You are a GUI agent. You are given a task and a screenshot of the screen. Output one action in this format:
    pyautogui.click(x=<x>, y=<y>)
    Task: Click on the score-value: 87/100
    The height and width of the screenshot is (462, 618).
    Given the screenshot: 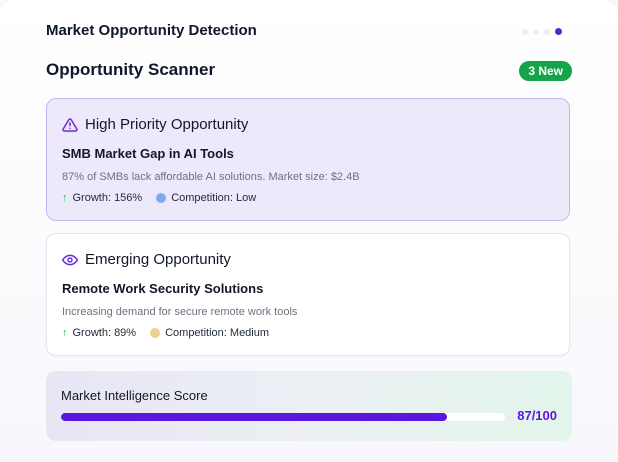 What is the action you would take?
    pyautogui.click(x=537, y=415)
    